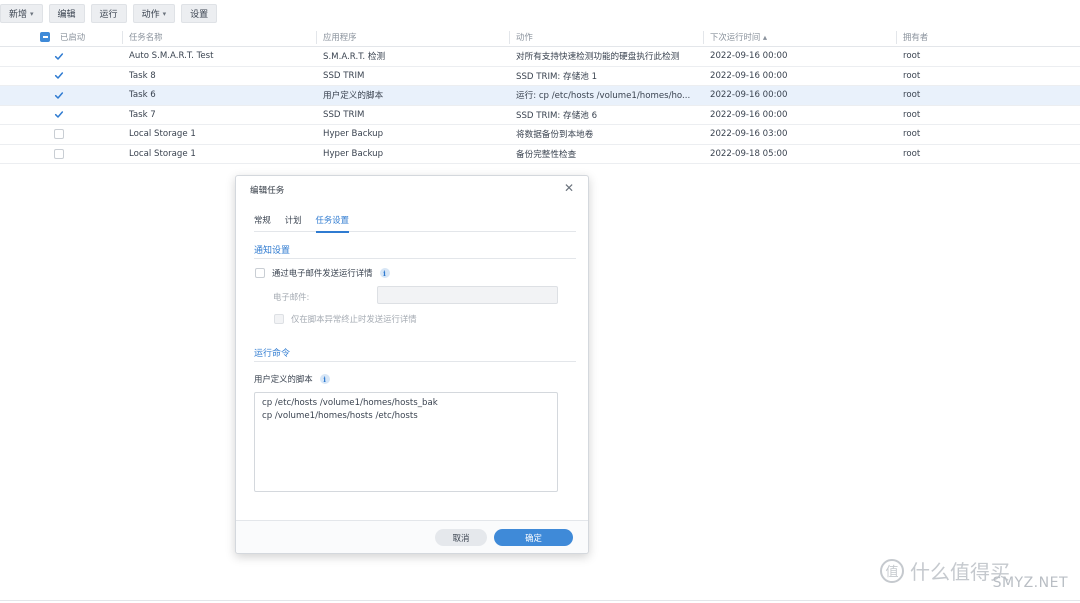  I want to click on task-name: Task 8, so click(142, 75).